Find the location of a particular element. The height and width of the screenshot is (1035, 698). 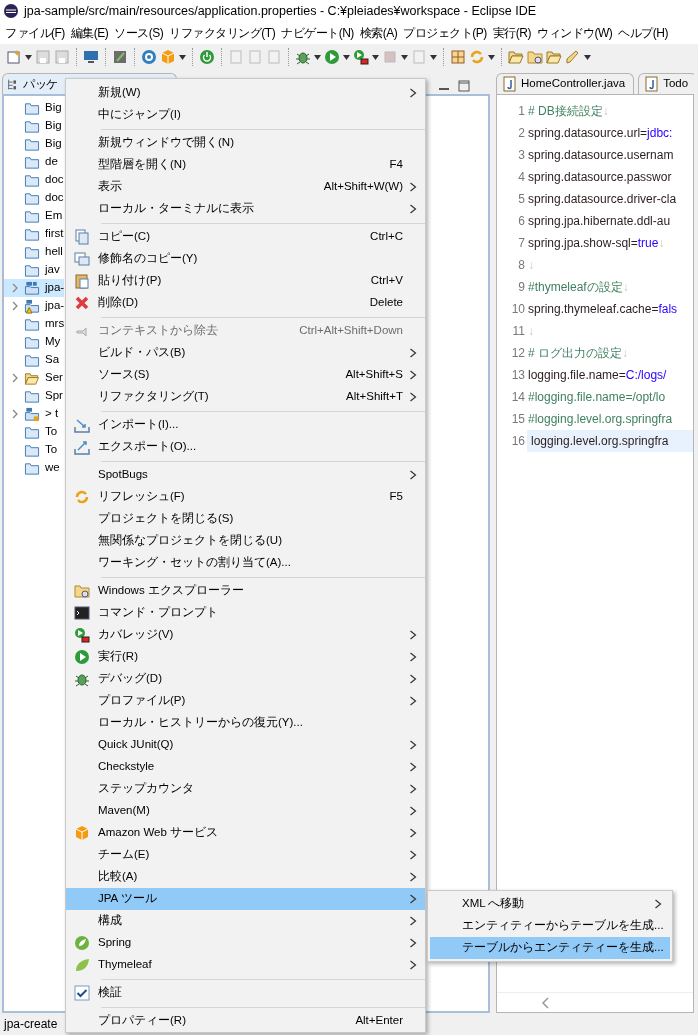

menu-bar-item: 検索(A) is located at coordinates (378, 33).